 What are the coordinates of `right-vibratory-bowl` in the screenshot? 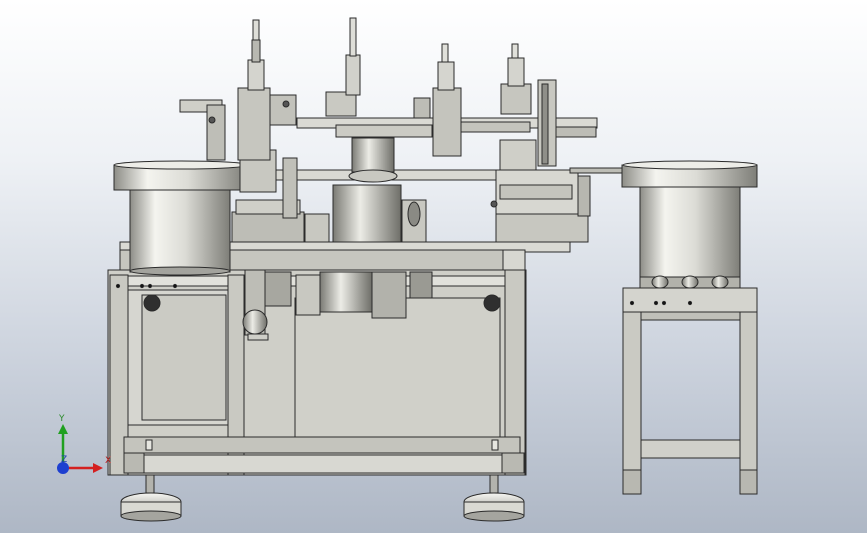 It's located at (689, 224).